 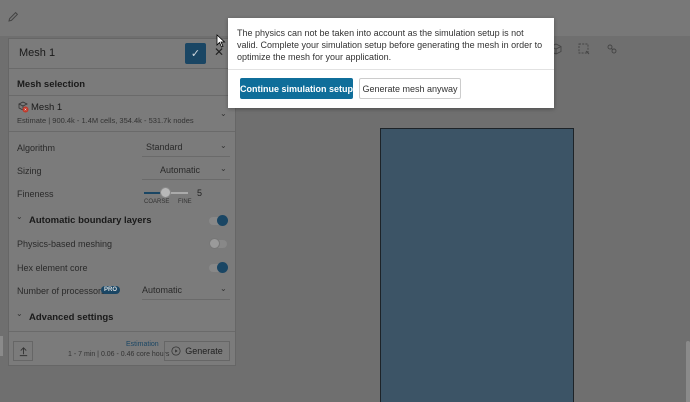 I want to click on upload-icon, so click(x=23, y=351).